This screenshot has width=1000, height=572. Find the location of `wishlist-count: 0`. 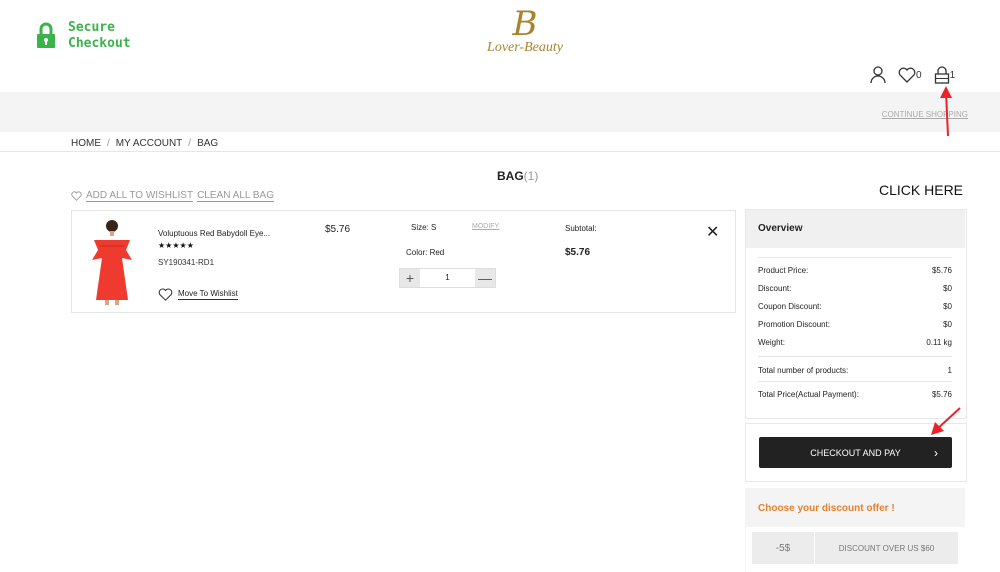

wishlist-count: 0 is located at coordinates (919, 75).